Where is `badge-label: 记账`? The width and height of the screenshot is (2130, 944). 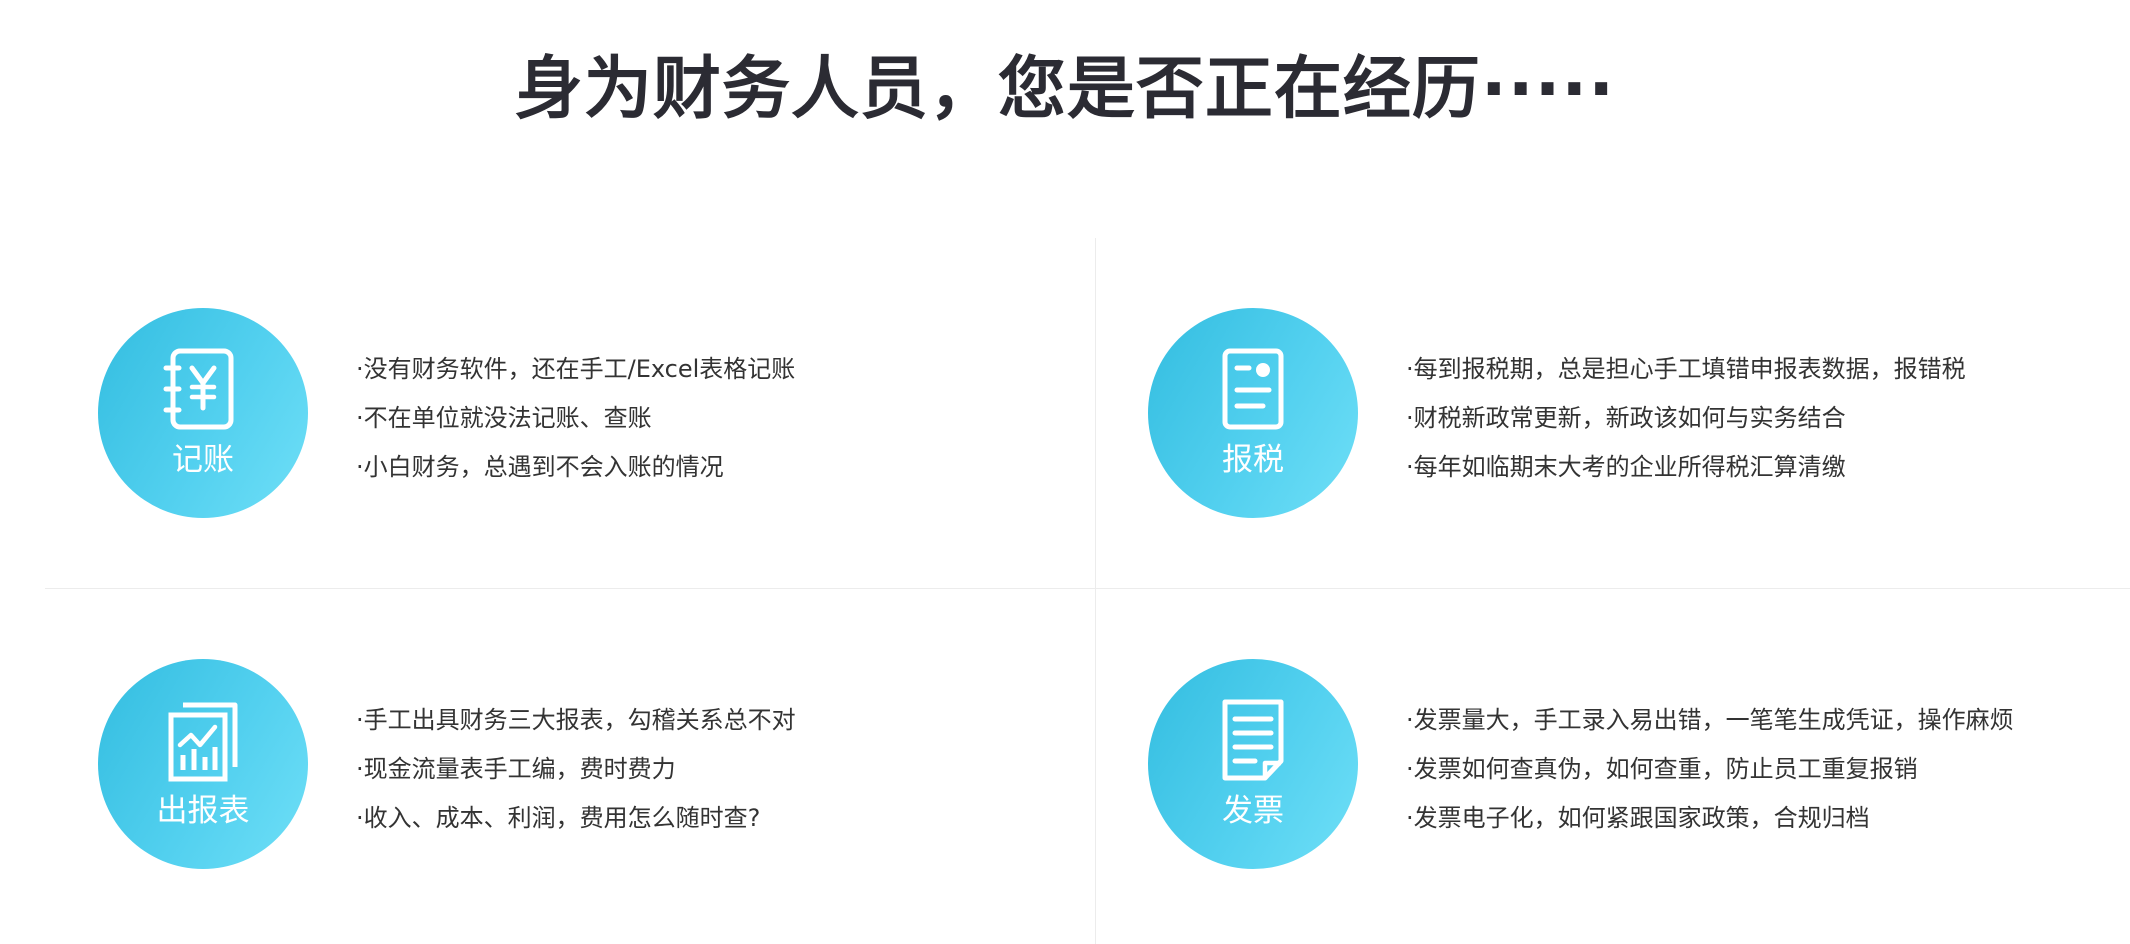 badge-label: 记账 is located at coordinates (203, 460).